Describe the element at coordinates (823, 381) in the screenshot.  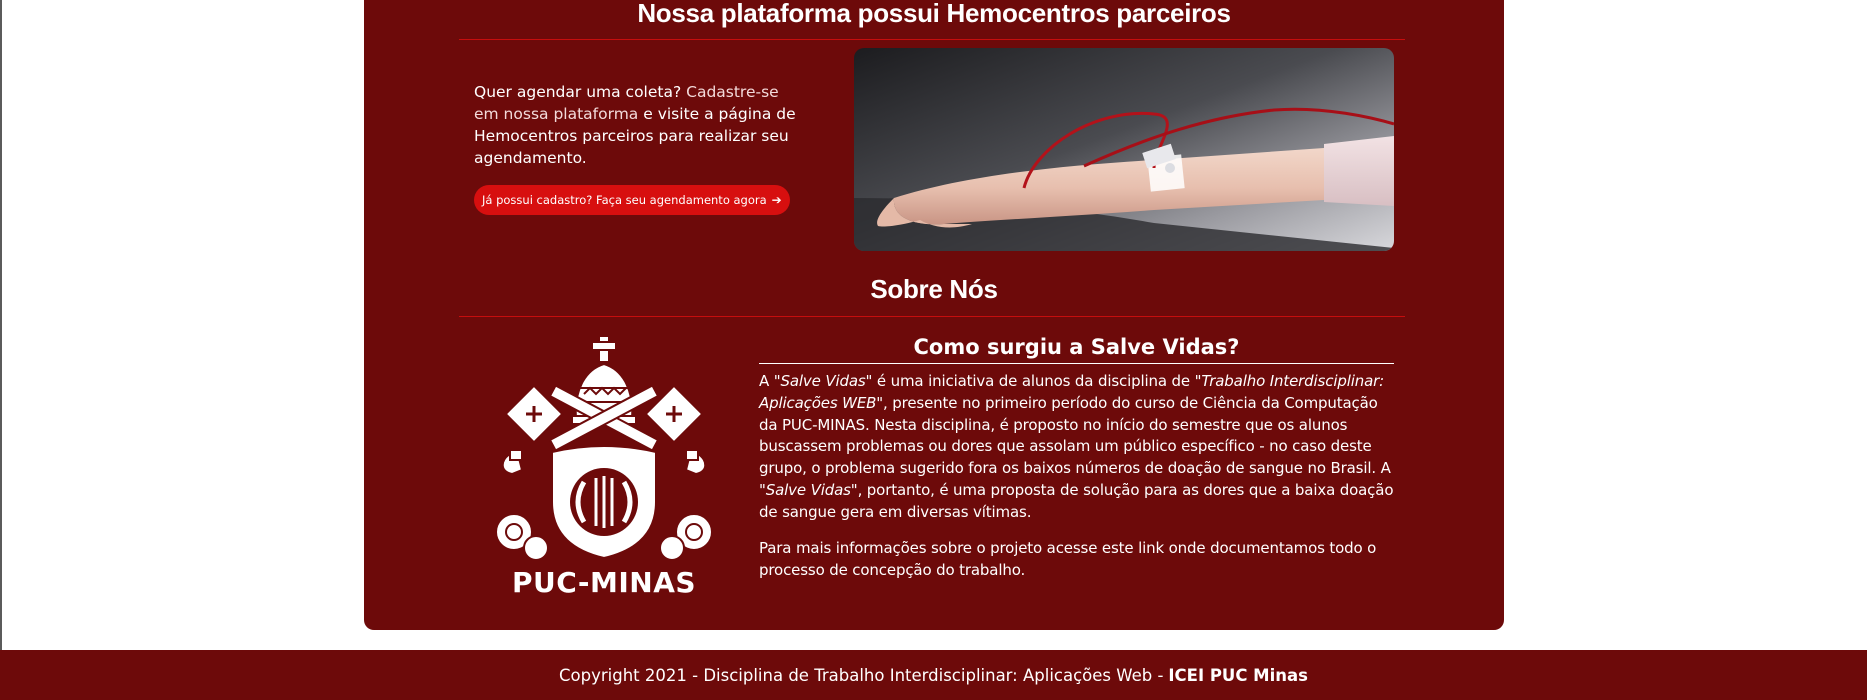
I see `p1-project-name: "Salve Vidas"` at that location.